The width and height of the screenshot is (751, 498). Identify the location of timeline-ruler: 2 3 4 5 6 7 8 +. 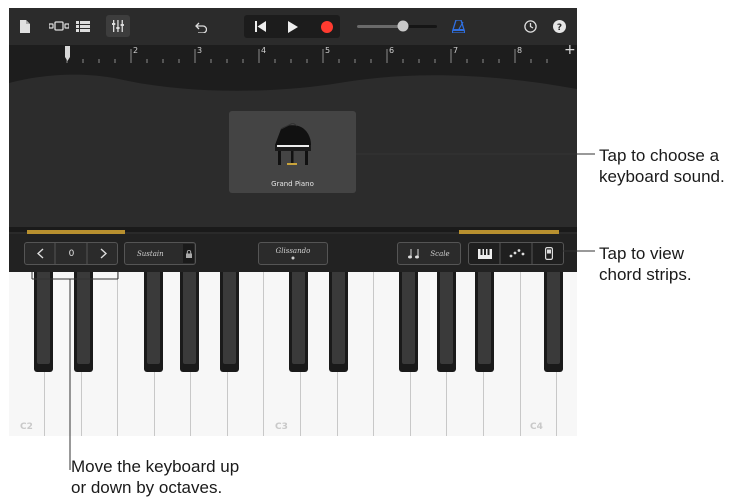
(293, 54).